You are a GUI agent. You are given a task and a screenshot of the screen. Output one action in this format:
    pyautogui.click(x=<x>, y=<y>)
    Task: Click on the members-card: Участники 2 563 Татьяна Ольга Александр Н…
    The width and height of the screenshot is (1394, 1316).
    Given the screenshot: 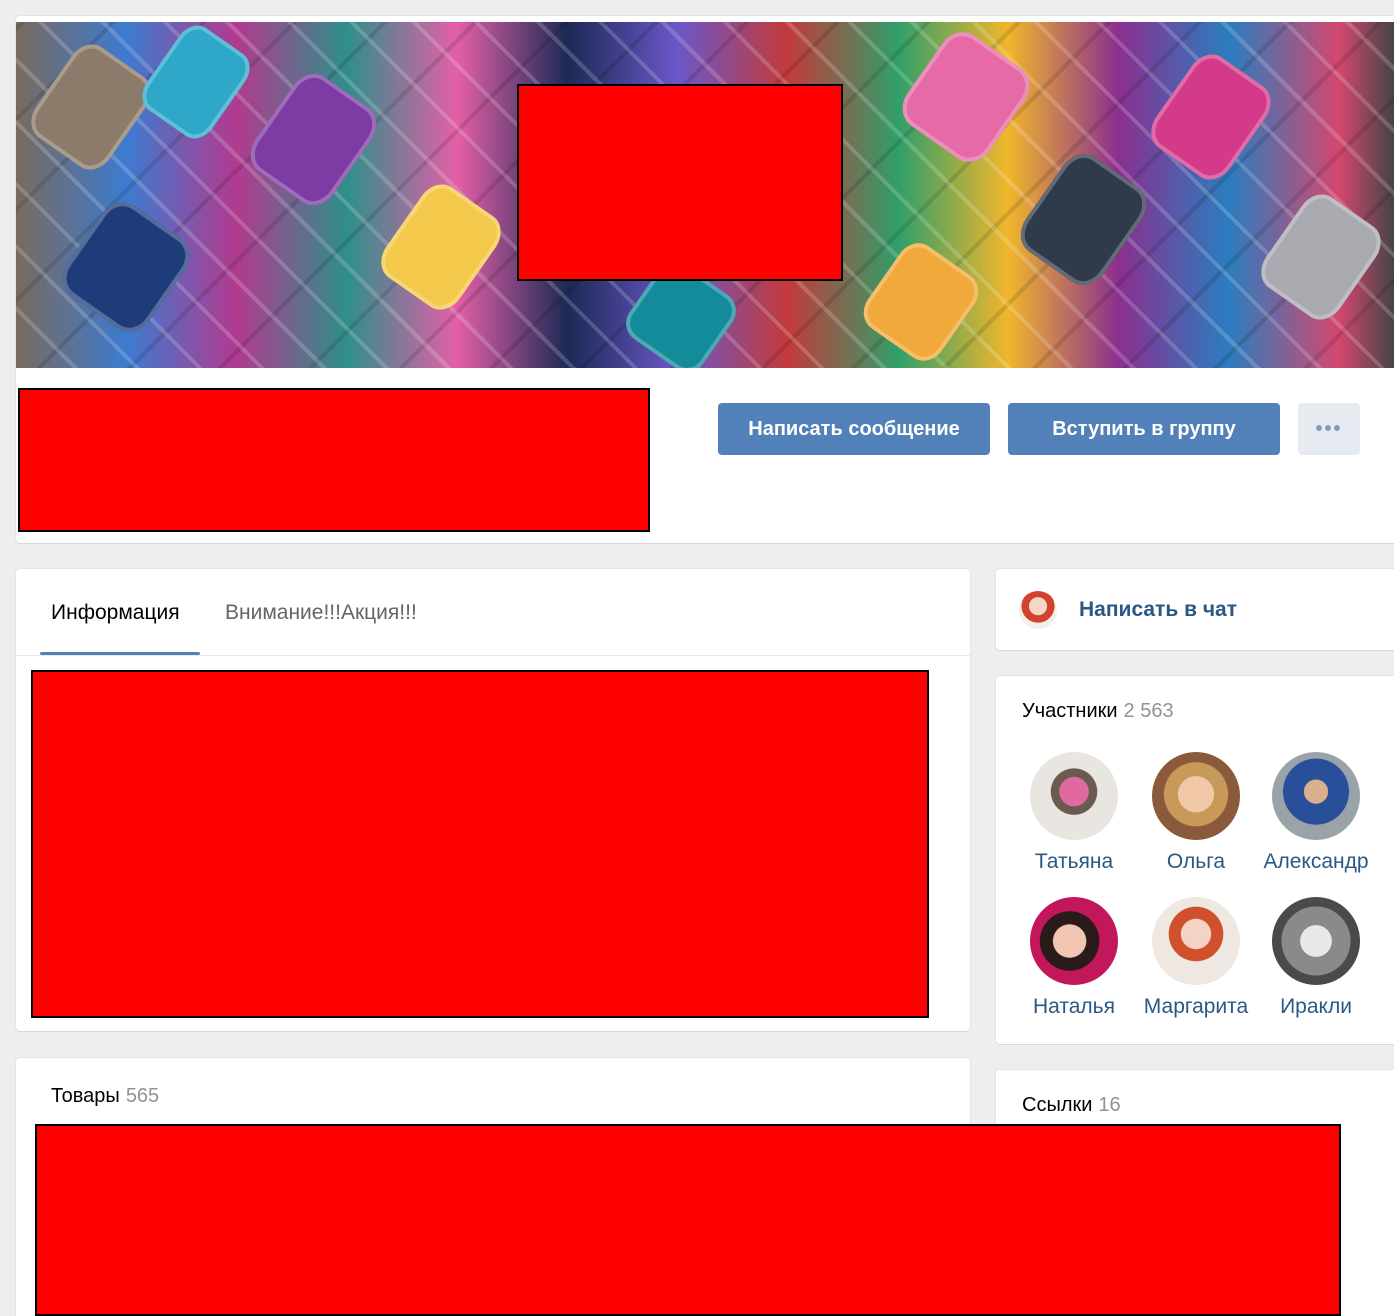 What is the action you would take?
    pyautogui.click(x=1195, y=860)
    